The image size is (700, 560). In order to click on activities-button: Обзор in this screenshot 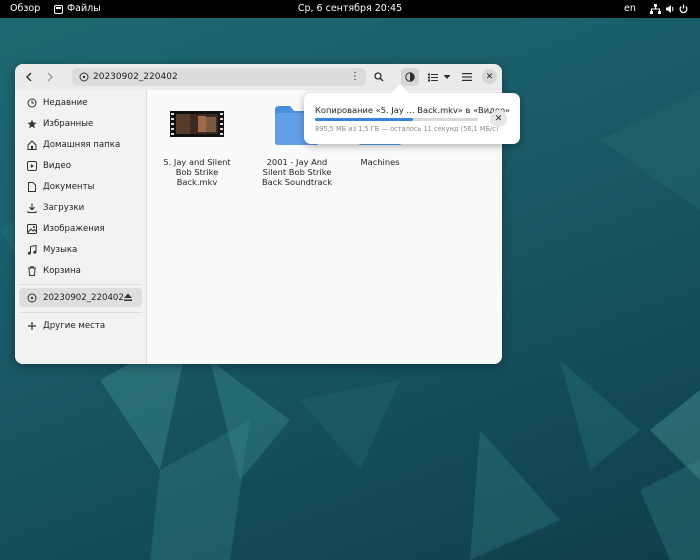, I will do `click(25, 9)`.